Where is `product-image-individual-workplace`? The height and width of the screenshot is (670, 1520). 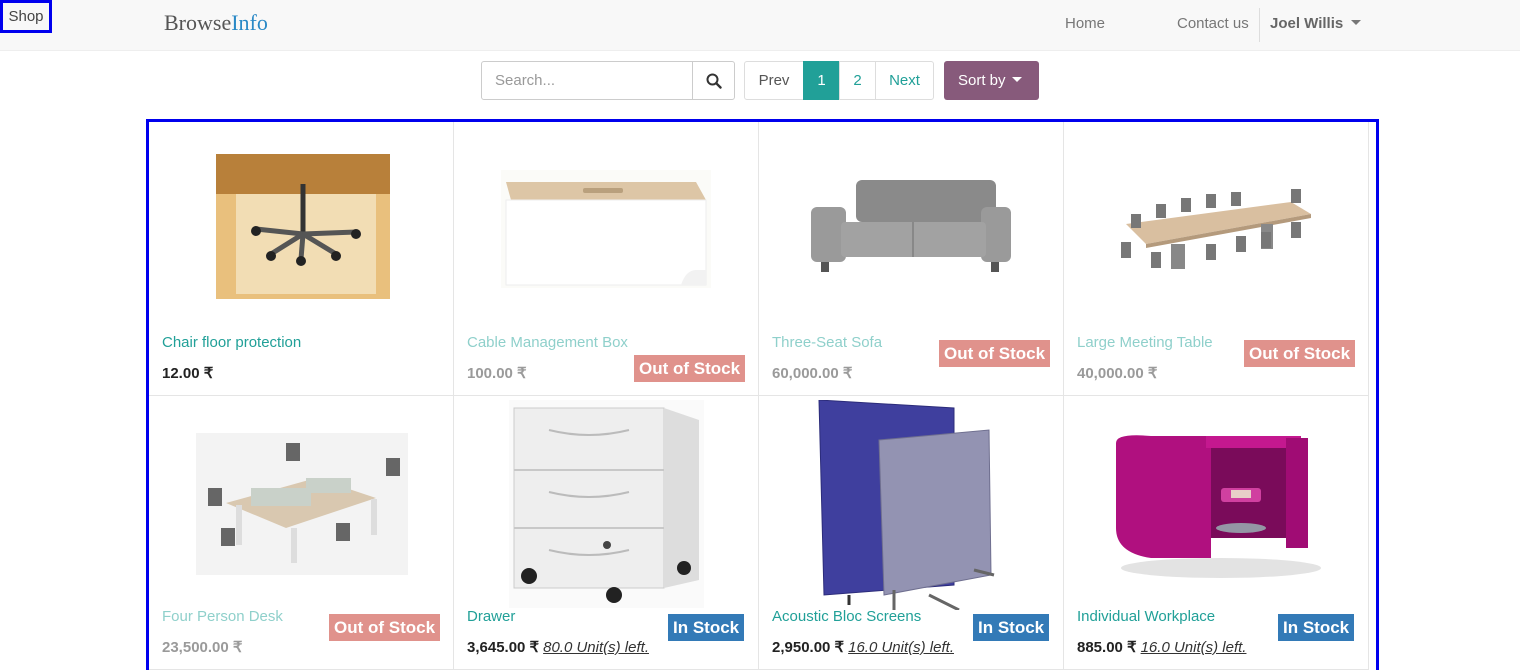 product-image-individual-workplace is located at coordinates (1216, 503).